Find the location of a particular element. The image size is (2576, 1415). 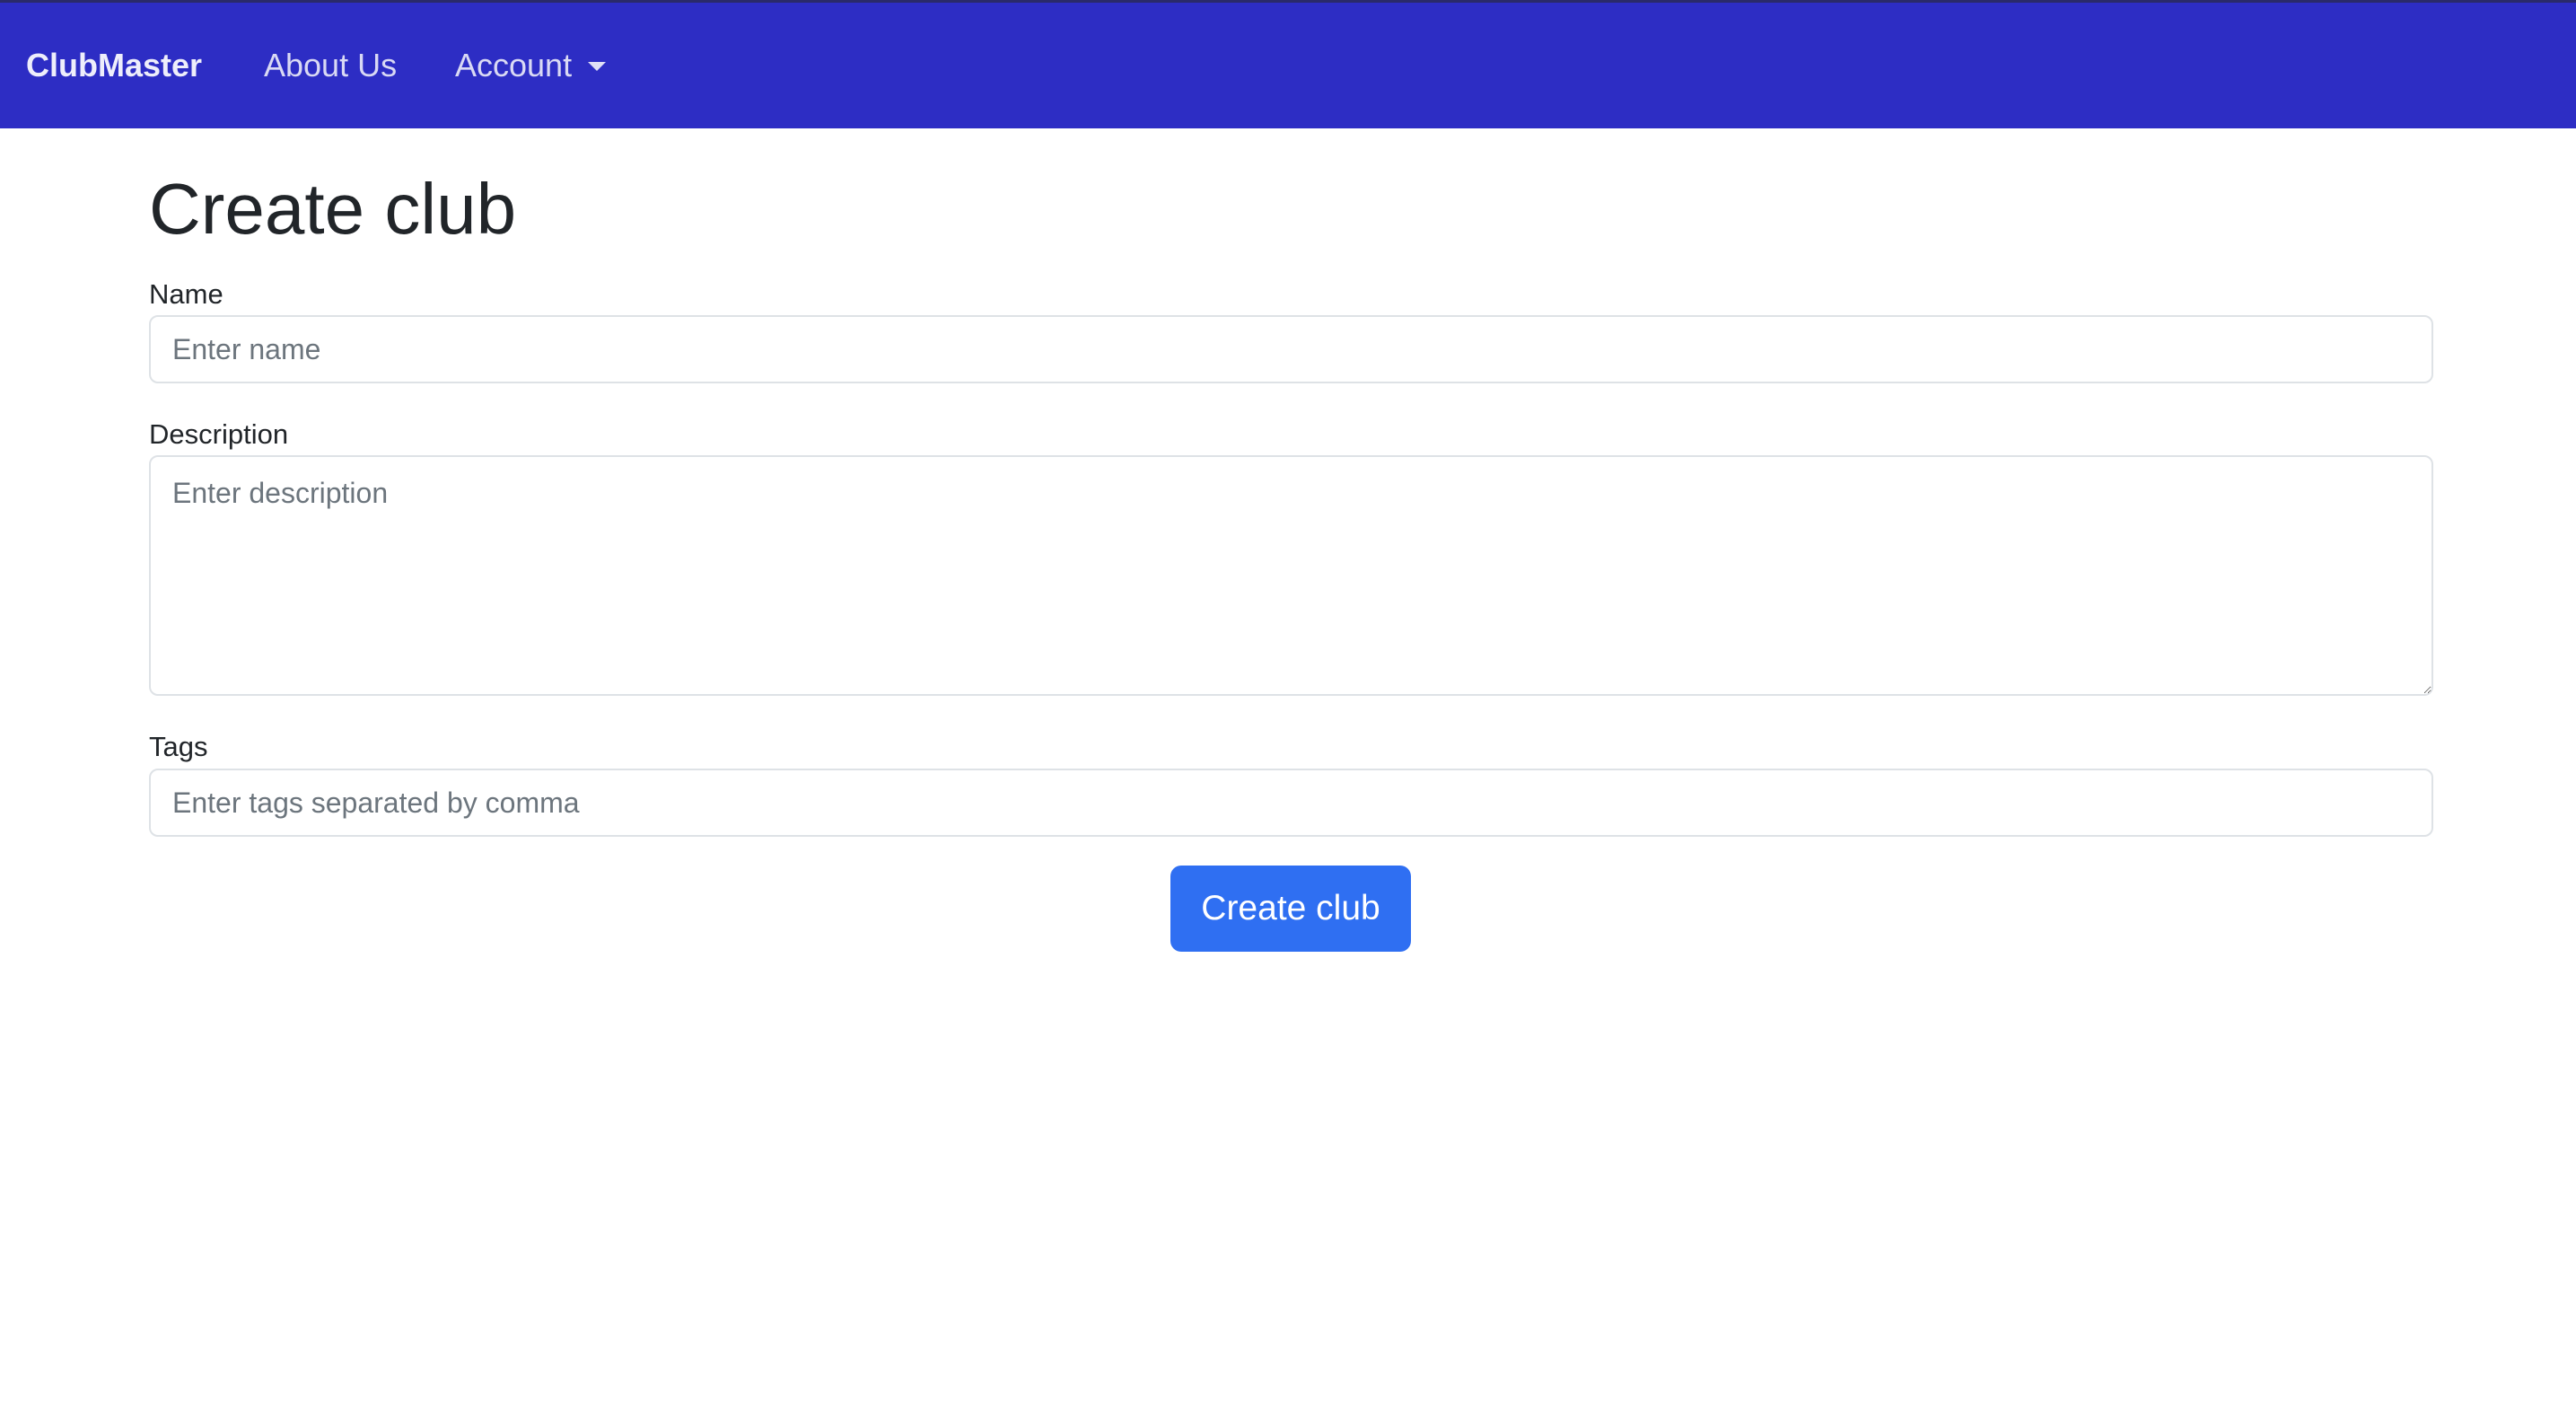

nav-about-us: About Us is located at coordinates (330, 65).